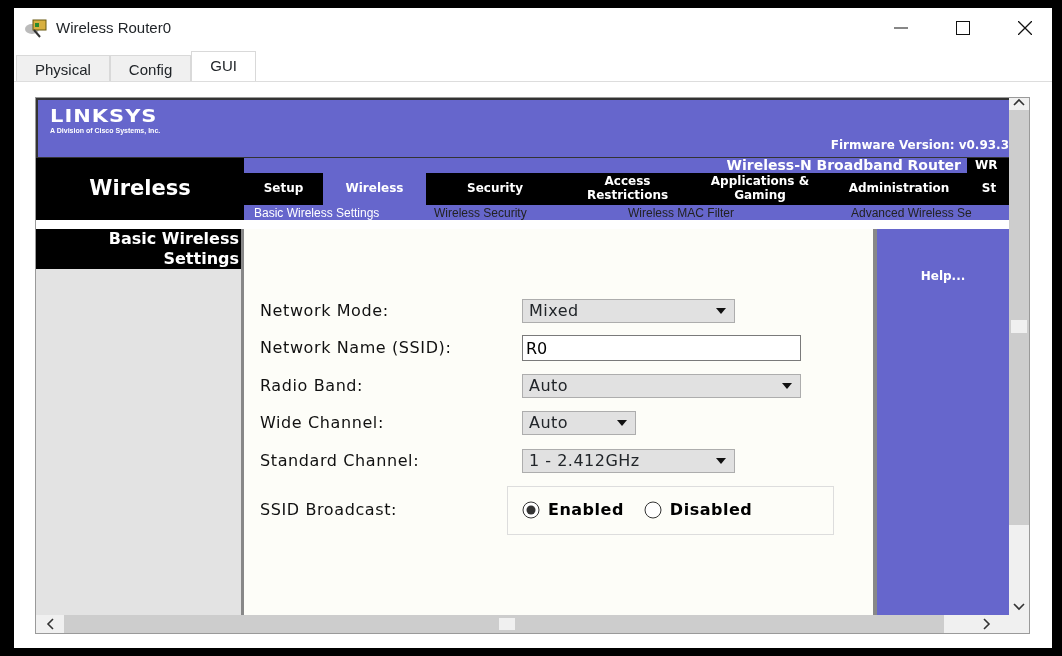 This screenshot has width=1062, height=656. I want to click on horizontal-scrollbar, so click(532, 624).